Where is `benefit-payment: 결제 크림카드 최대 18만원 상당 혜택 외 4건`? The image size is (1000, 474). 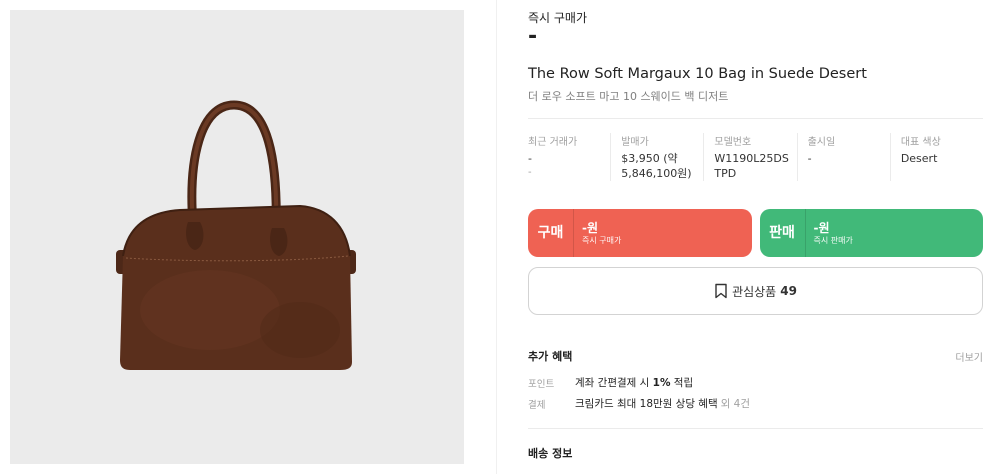
benefit-payment: 결제 크림카드 최대 18만원 상당 혜택 외 4건 is located at coordinates (639, 403).